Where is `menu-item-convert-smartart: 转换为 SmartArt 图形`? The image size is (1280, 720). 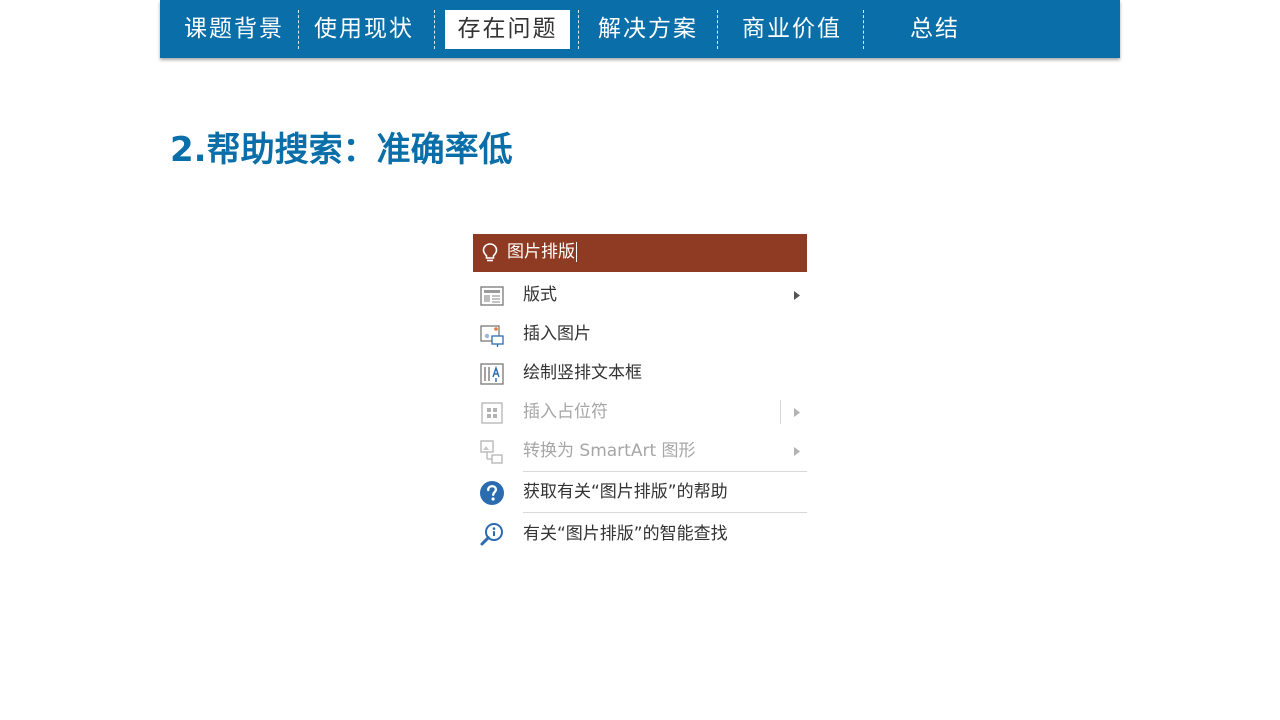 menu-item-convert-smartart: 转换为 SmartArt 图形 is located at coordinates (640, 451).